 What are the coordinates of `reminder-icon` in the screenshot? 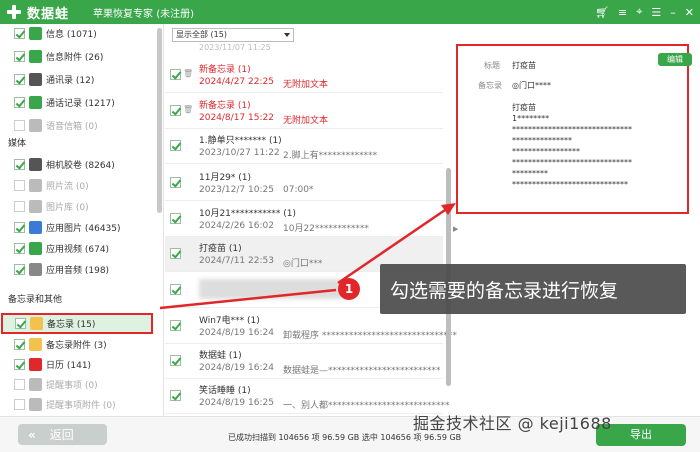 It's located at (35, 384).